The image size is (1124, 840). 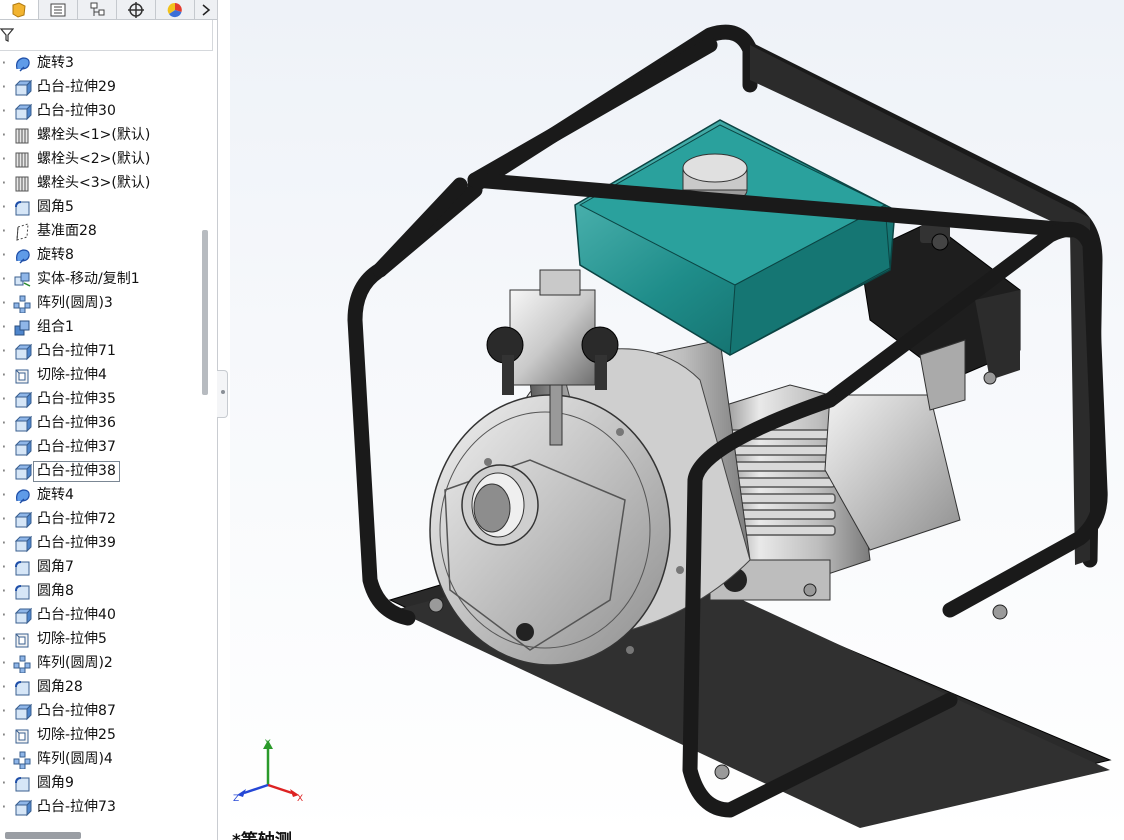 What do you see at coordinates (100, 136) in the screenshot?
I see `feature-tree-item: · 螺栓头<1>(默认)` at bounding box center [100, 136].